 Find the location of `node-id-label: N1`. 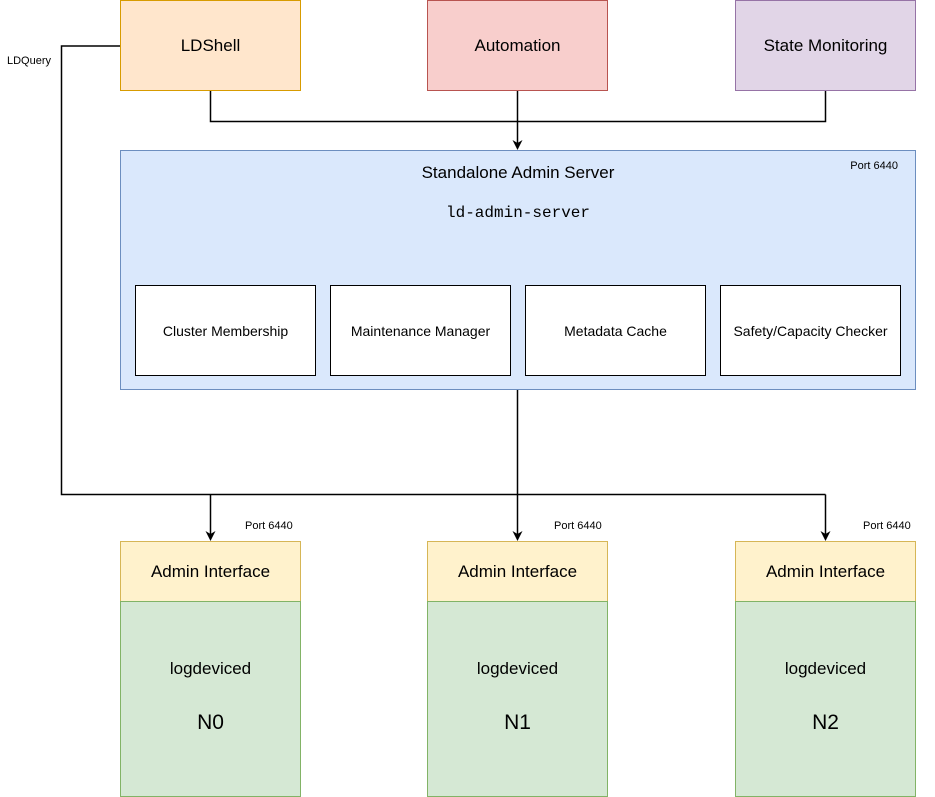

node-id-label: N1 is located at coordinates (517, 722).